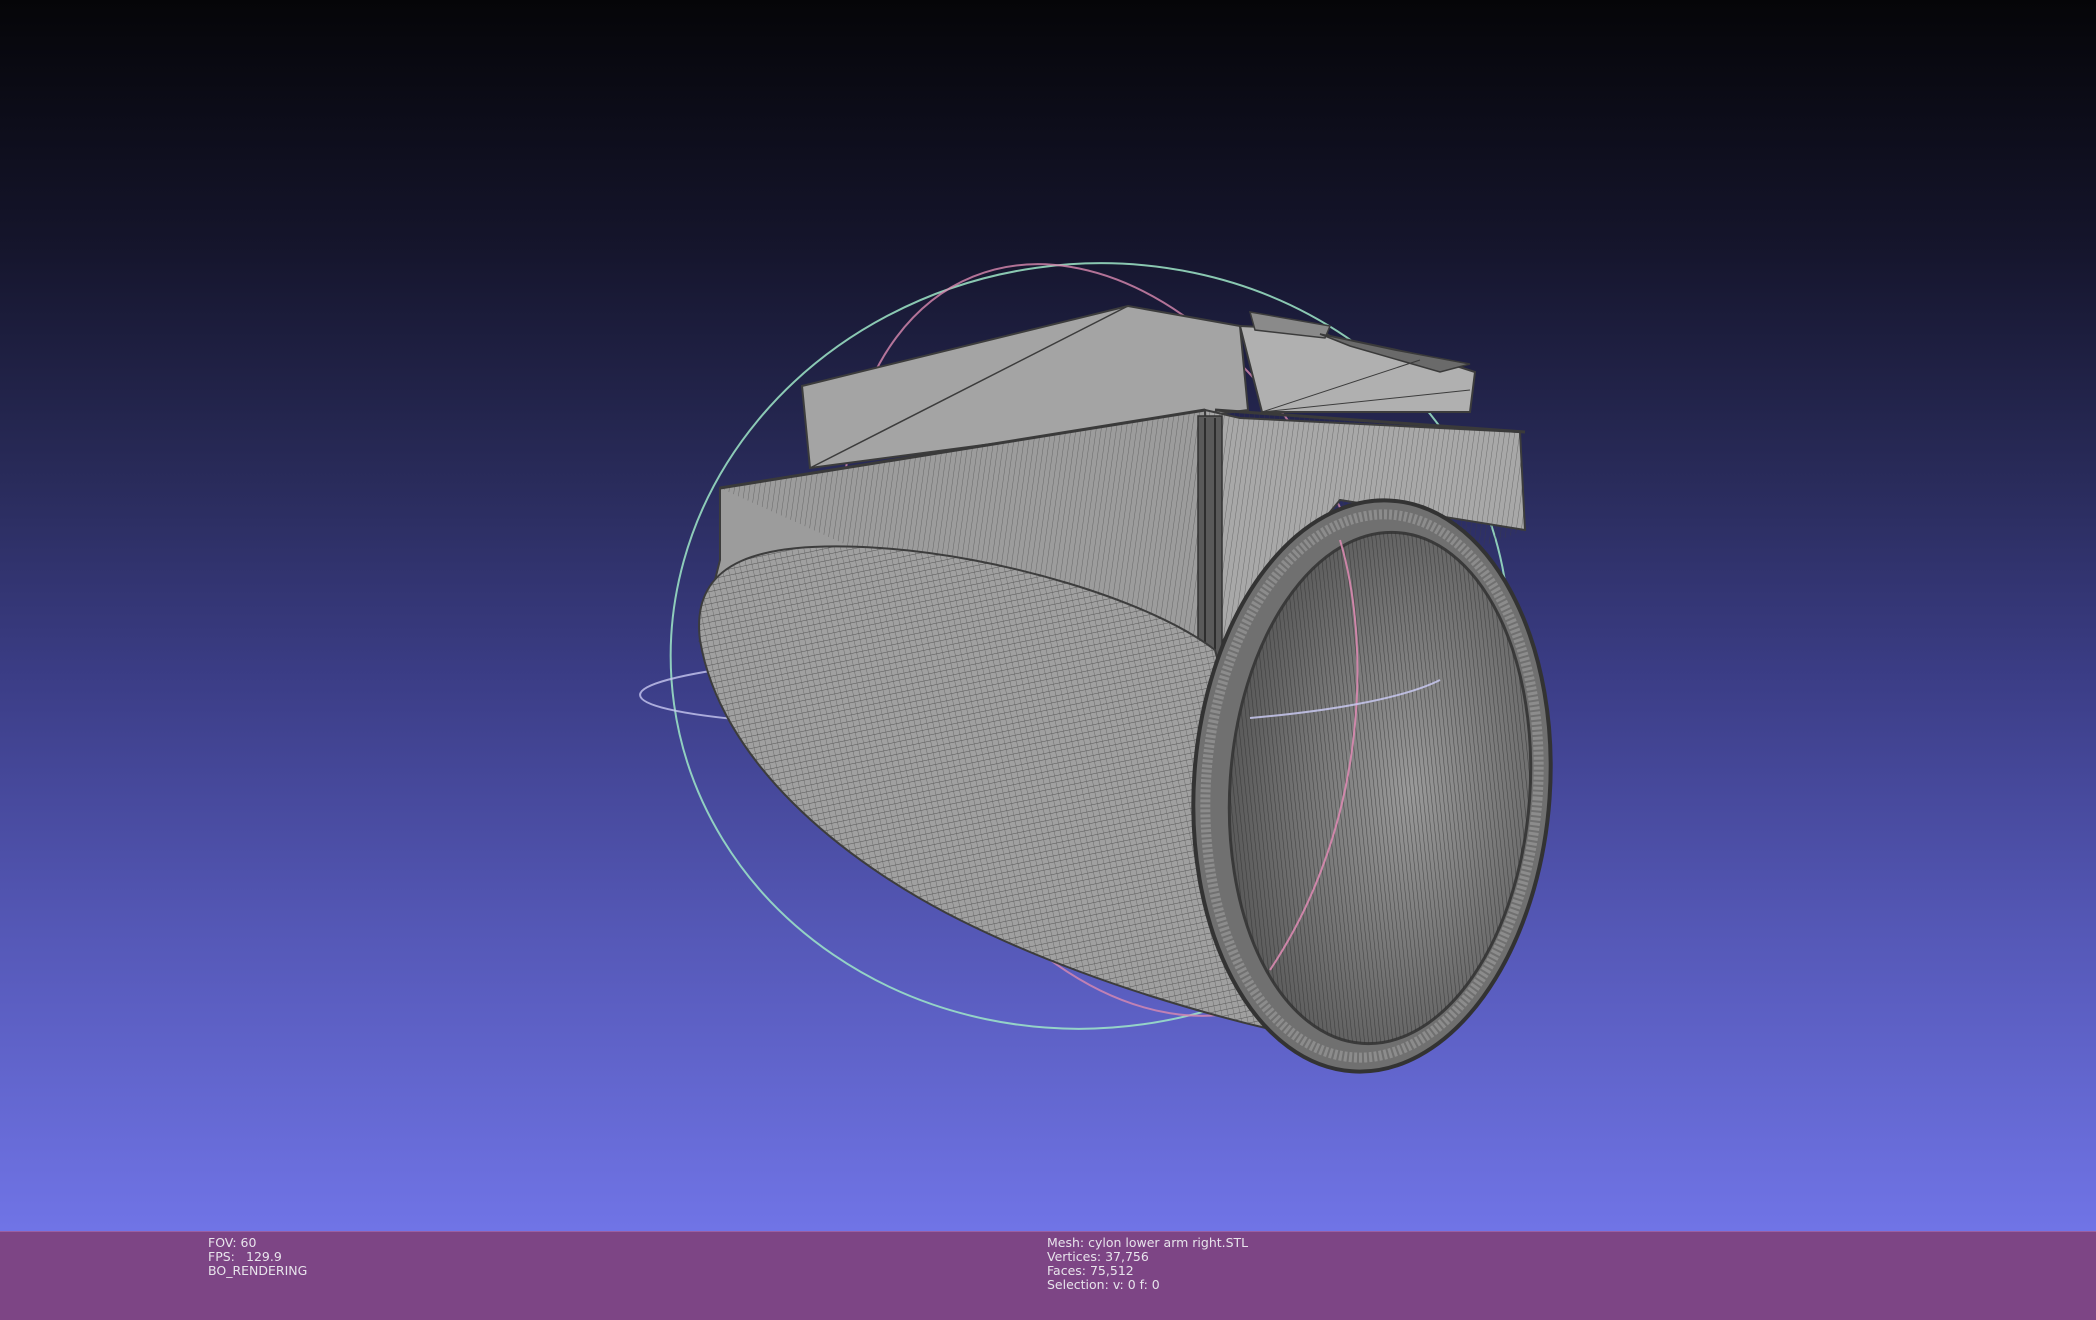  I want to click on selection-value: v: 0 f: 0, so click(1136, 1284).